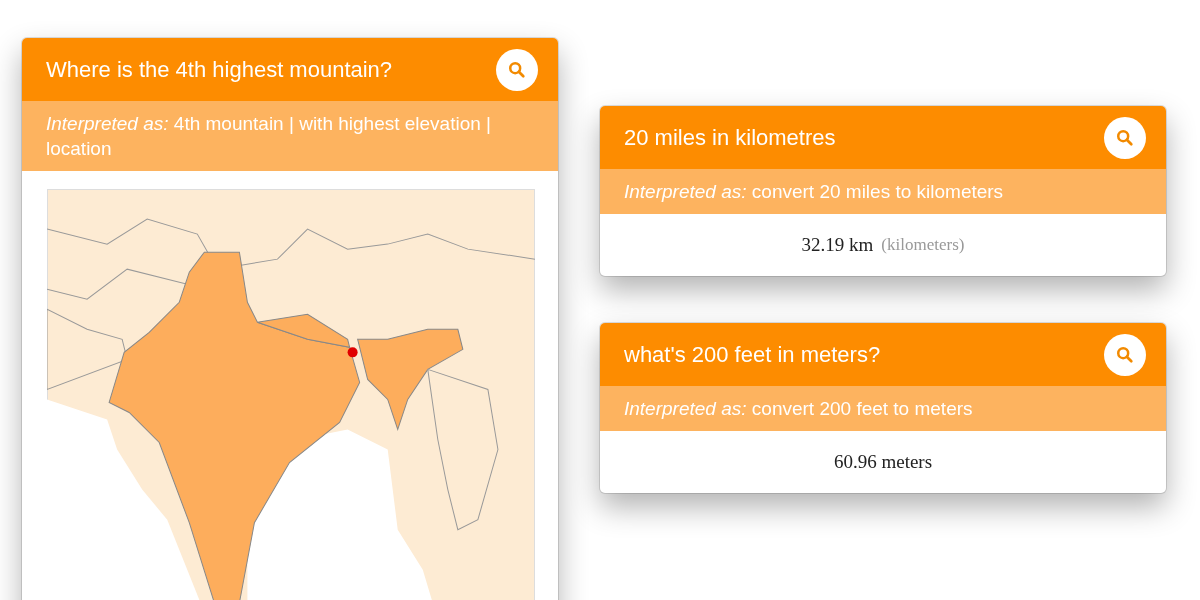 This screenshot has height=600, width=1200. Describe the element at coordinates (883, 462) in the screenshot. I see `result-value: 60.96 meters` at that location.